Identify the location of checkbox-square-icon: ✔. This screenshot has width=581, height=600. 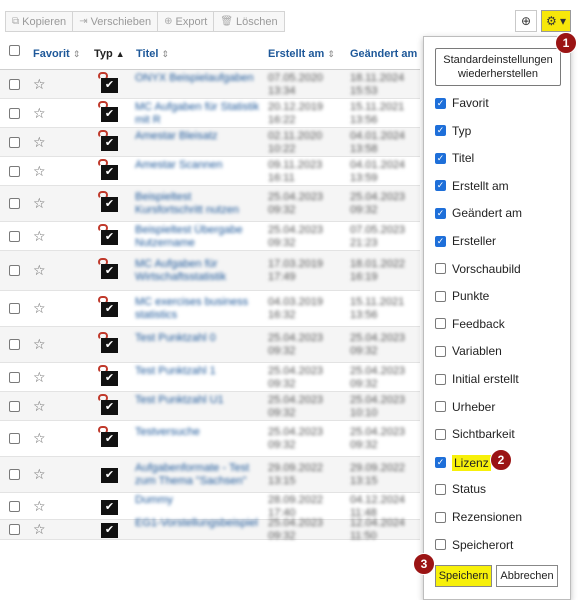
(109, 237).